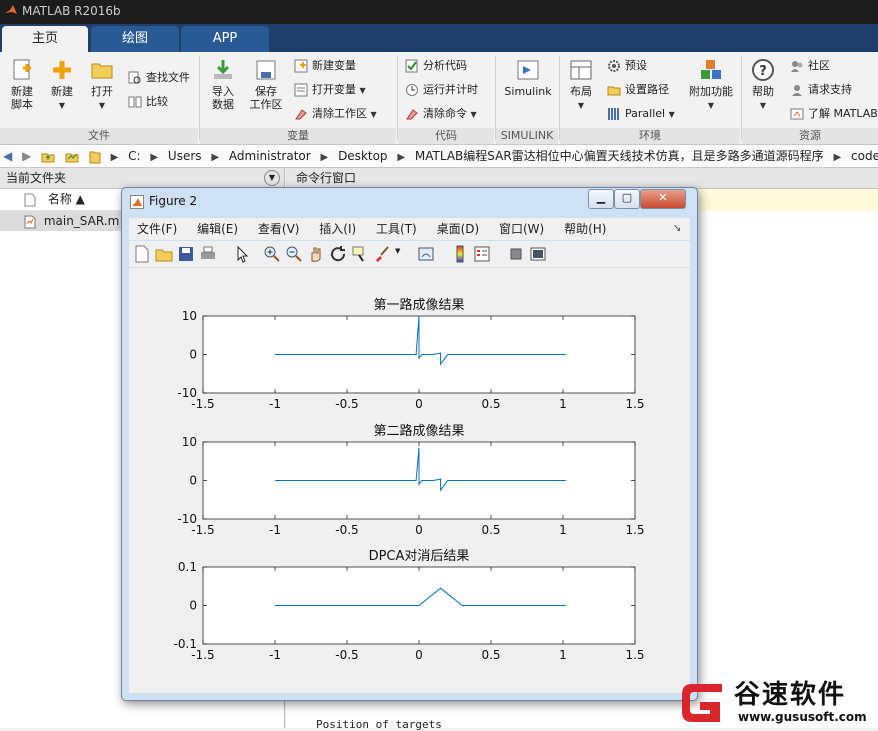 Image resolution: width=878 pixels, height=731 pixels. What do you see at coordinates (134, 77) in the screenshot?
I see `find-files-icon` at bounding box center [134, 77].